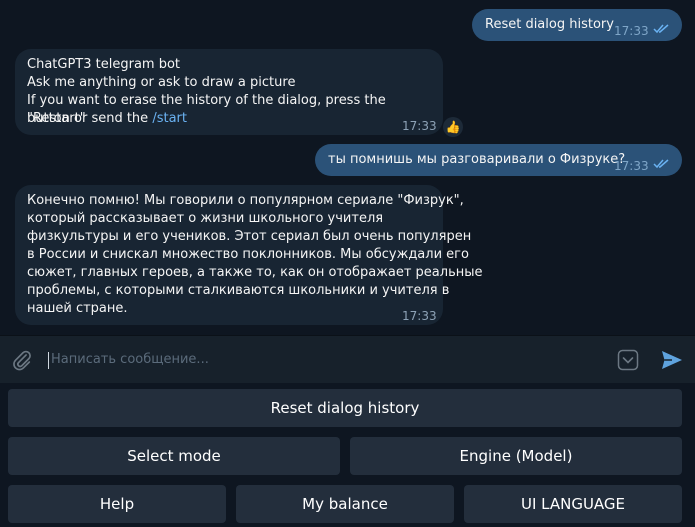 Image resolution: width=695 pixels, height=527 pixels. I want to click on paperclip-icon, so click(22, 360).